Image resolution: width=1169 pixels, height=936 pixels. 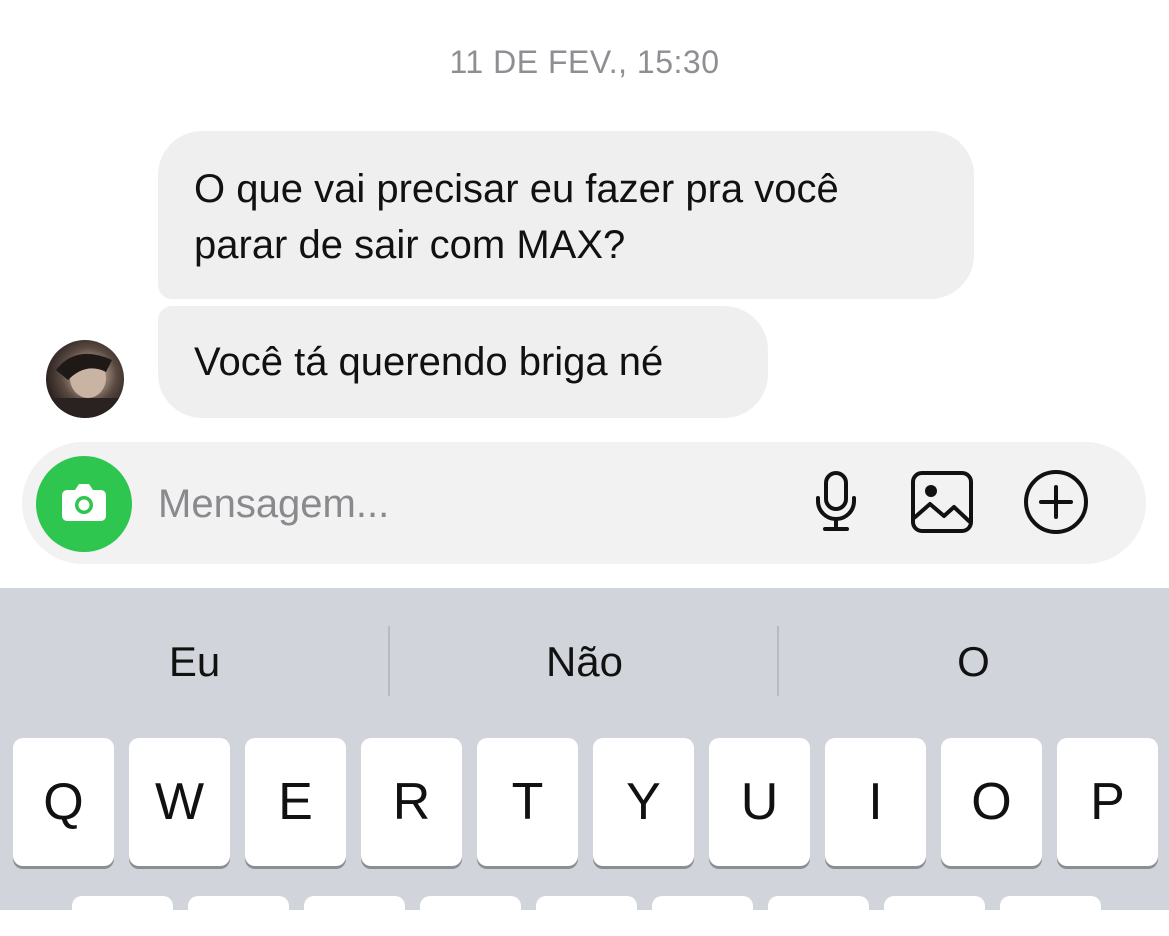 I want to click on gallery-button, so click(x=942, y=504).